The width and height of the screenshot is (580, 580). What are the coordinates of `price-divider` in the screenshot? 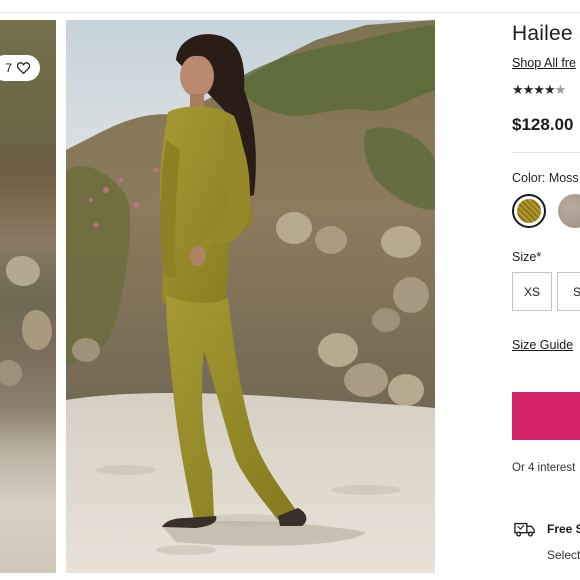 It's located at (546, 152).